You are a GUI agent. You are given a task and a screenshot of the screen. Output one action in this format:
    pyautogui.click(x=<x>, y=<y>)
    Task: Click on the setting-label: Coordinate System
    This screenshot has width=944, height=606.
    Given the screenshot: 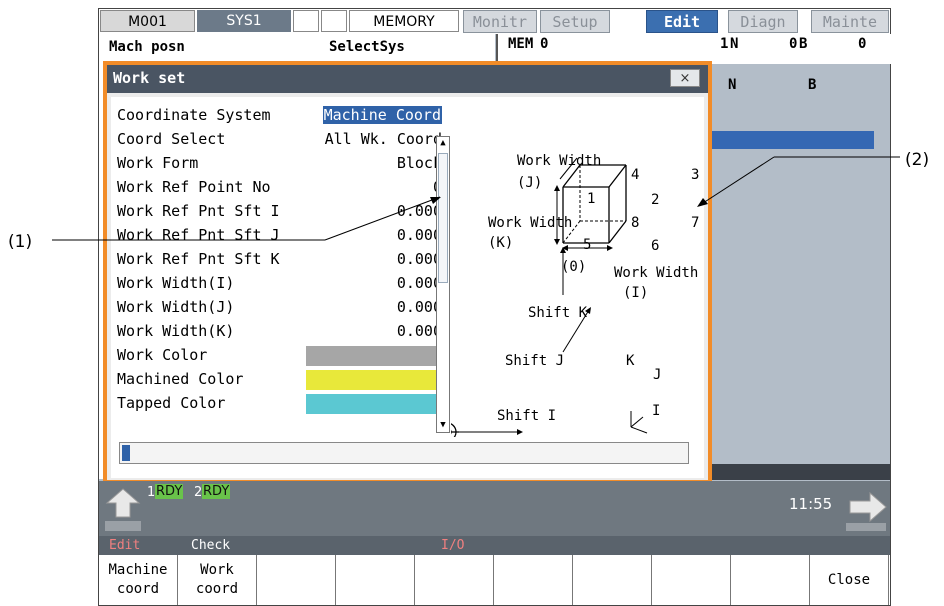 What is the action you would take?
    pyautogui.click(x=194, y=115)
    